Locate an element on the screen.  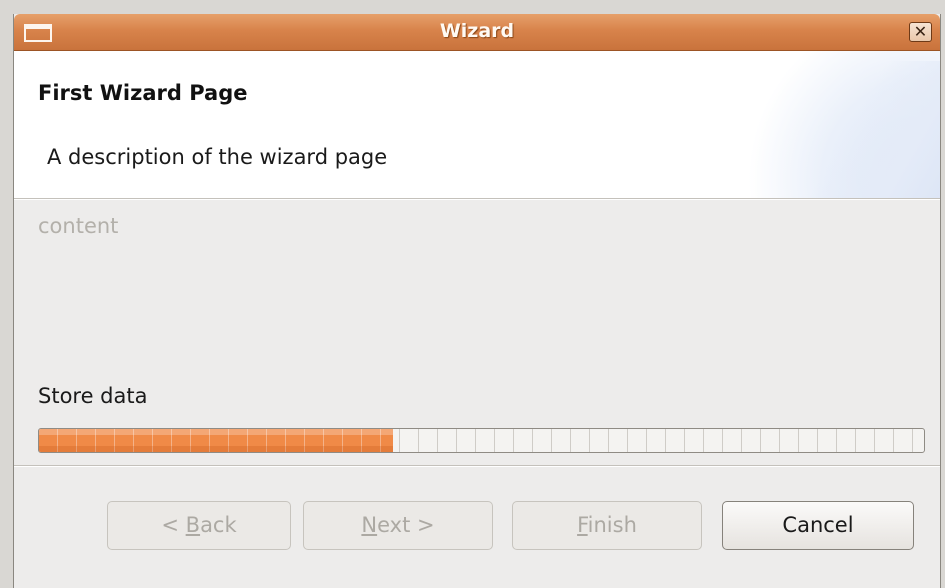
next-button-mnemonic: N is located at coordinates (369, 525).